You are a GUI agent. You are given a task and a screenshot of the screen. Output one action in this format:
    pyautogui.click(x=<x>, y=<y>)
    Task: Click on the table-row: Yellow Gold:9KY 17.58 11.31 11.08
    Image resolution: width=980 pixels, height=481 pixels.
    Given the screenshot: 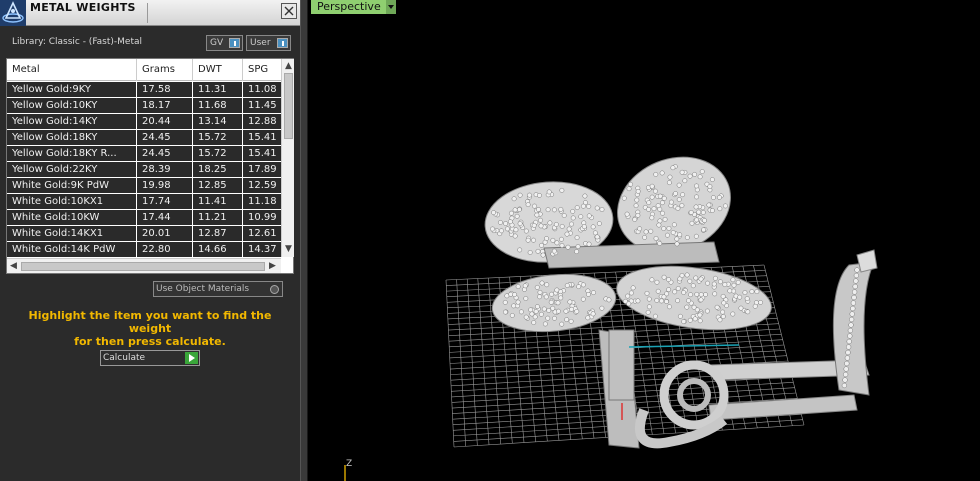 What is the action you would take?
    pyautogui.click(x=144, y=90)
    